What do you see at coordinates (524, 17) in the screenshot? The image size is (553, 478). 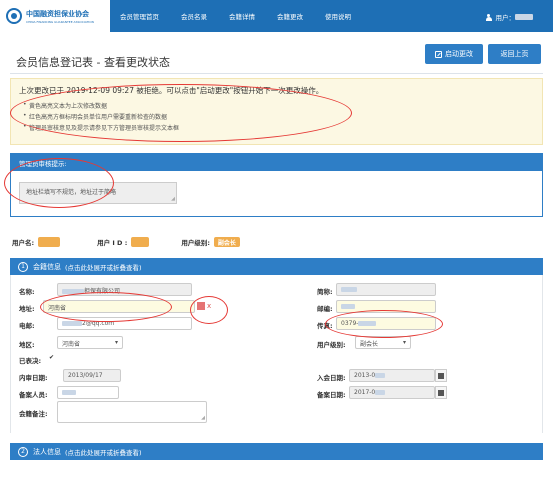 I see `masked-username` at bounding box center [524, 17].